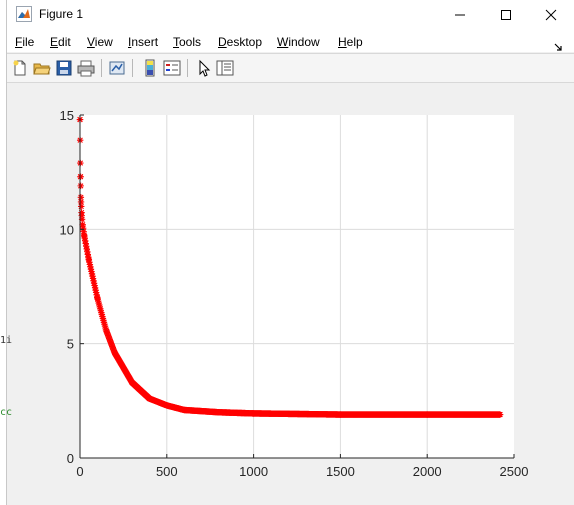 This screenshot has width=574, height=505. What do you see at coordinates (167, 471) in the screenshot?
I see `x-tick-label: 500` at bounding box center [167, 471].